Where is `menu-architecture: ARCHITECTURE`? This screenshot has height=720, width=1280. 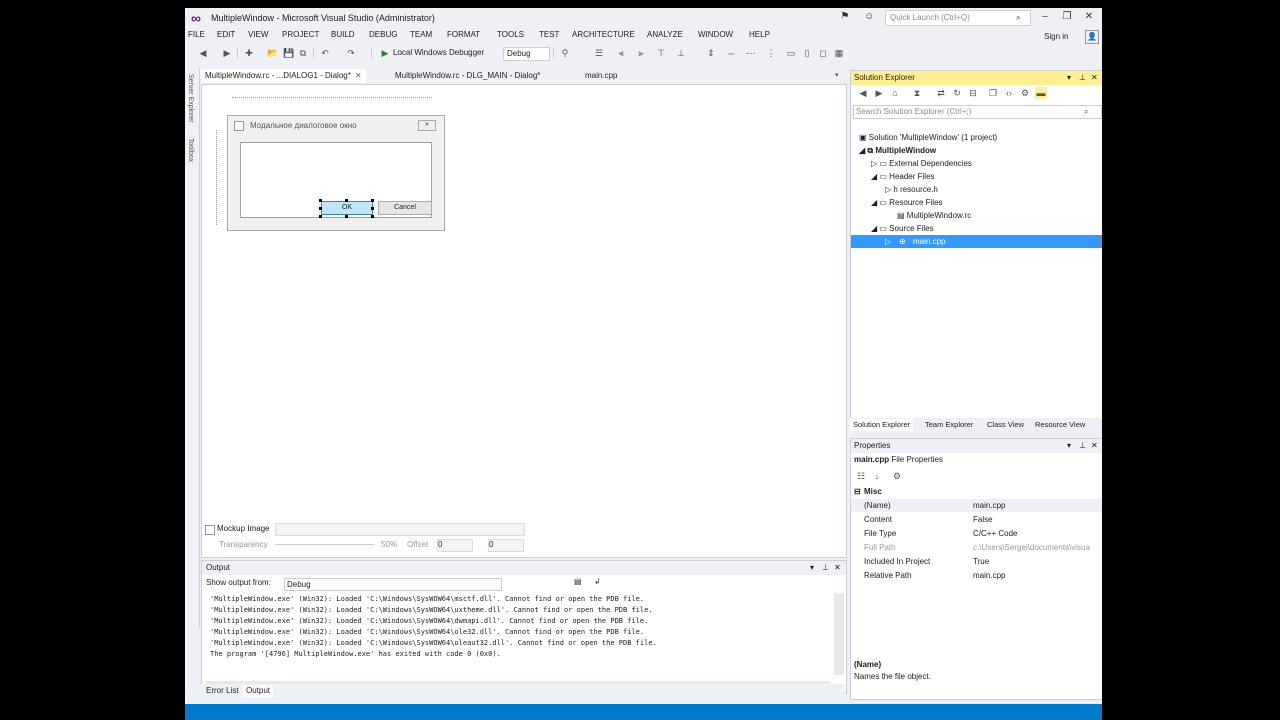
menu-architecture: ARCHITECTURE is located at coordinates (603, 34).